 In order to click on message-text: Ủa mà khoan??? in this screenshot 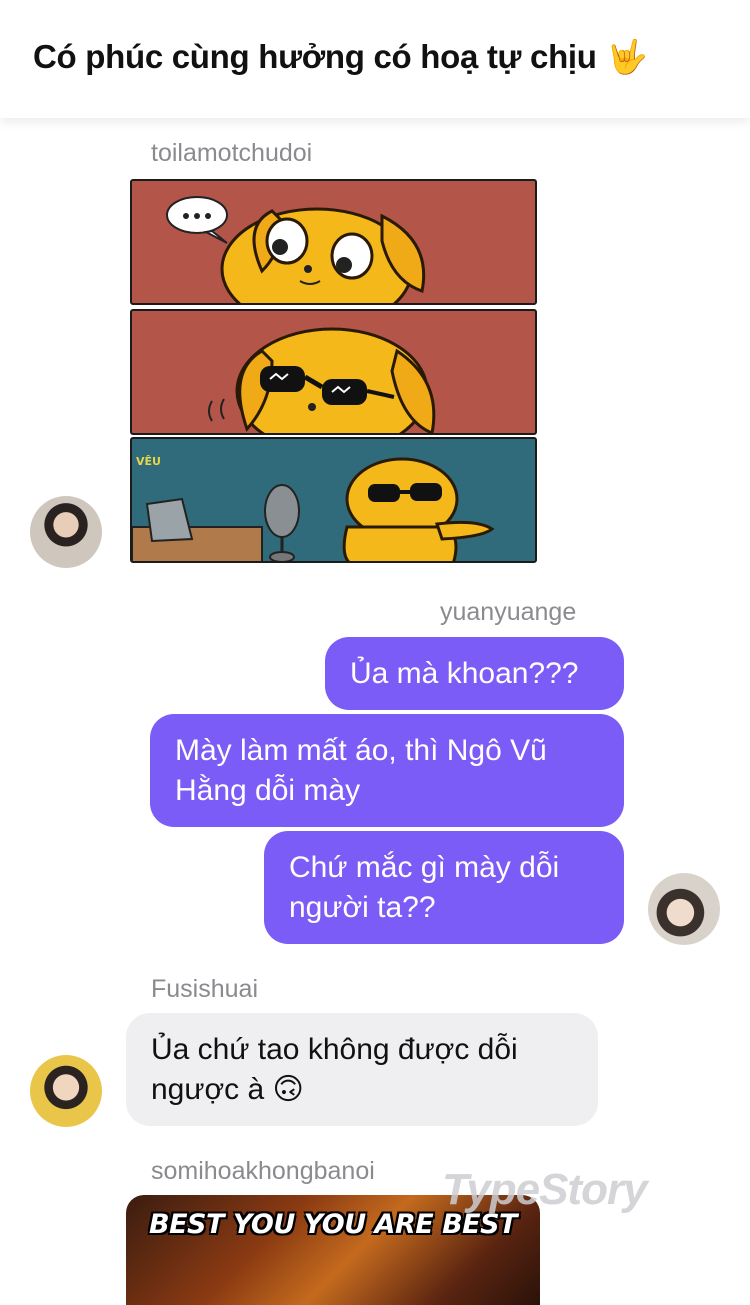, I will do `click(464, 673)`.